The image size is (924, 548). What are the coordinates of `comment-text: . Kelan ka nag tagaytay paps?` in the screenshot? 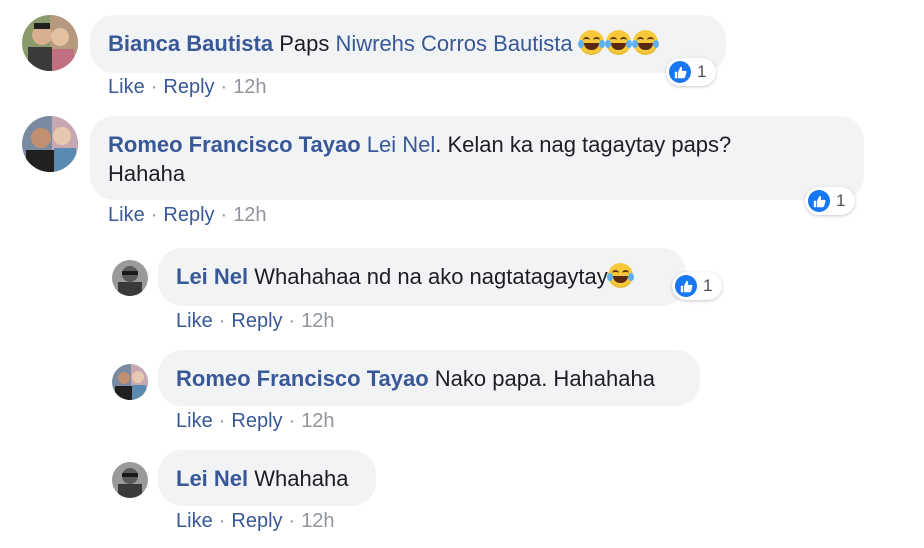 It's located at (583, 144).